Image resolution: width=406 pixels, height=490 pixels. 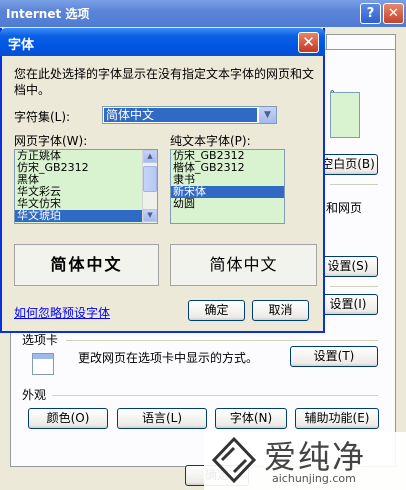 What do you see at coordinates (150, 156) in the screenshot?
I see `scroll-up-icon: ▲` at bounding box center [150, 156].